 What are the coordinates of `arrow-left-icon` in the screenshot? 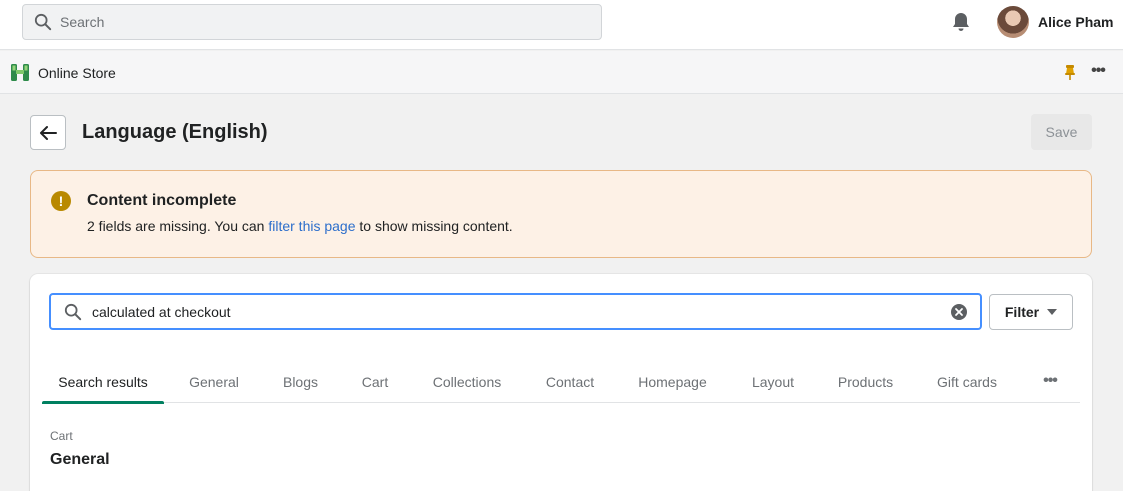 It's located at (48, 132).